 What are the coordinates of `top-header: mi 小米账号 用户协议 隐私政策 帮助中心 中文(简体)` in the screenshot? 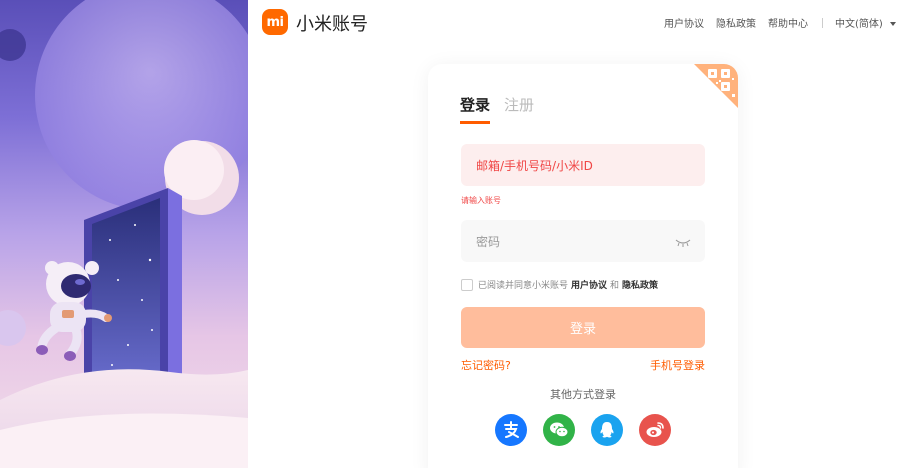 It's located at (579, 22).